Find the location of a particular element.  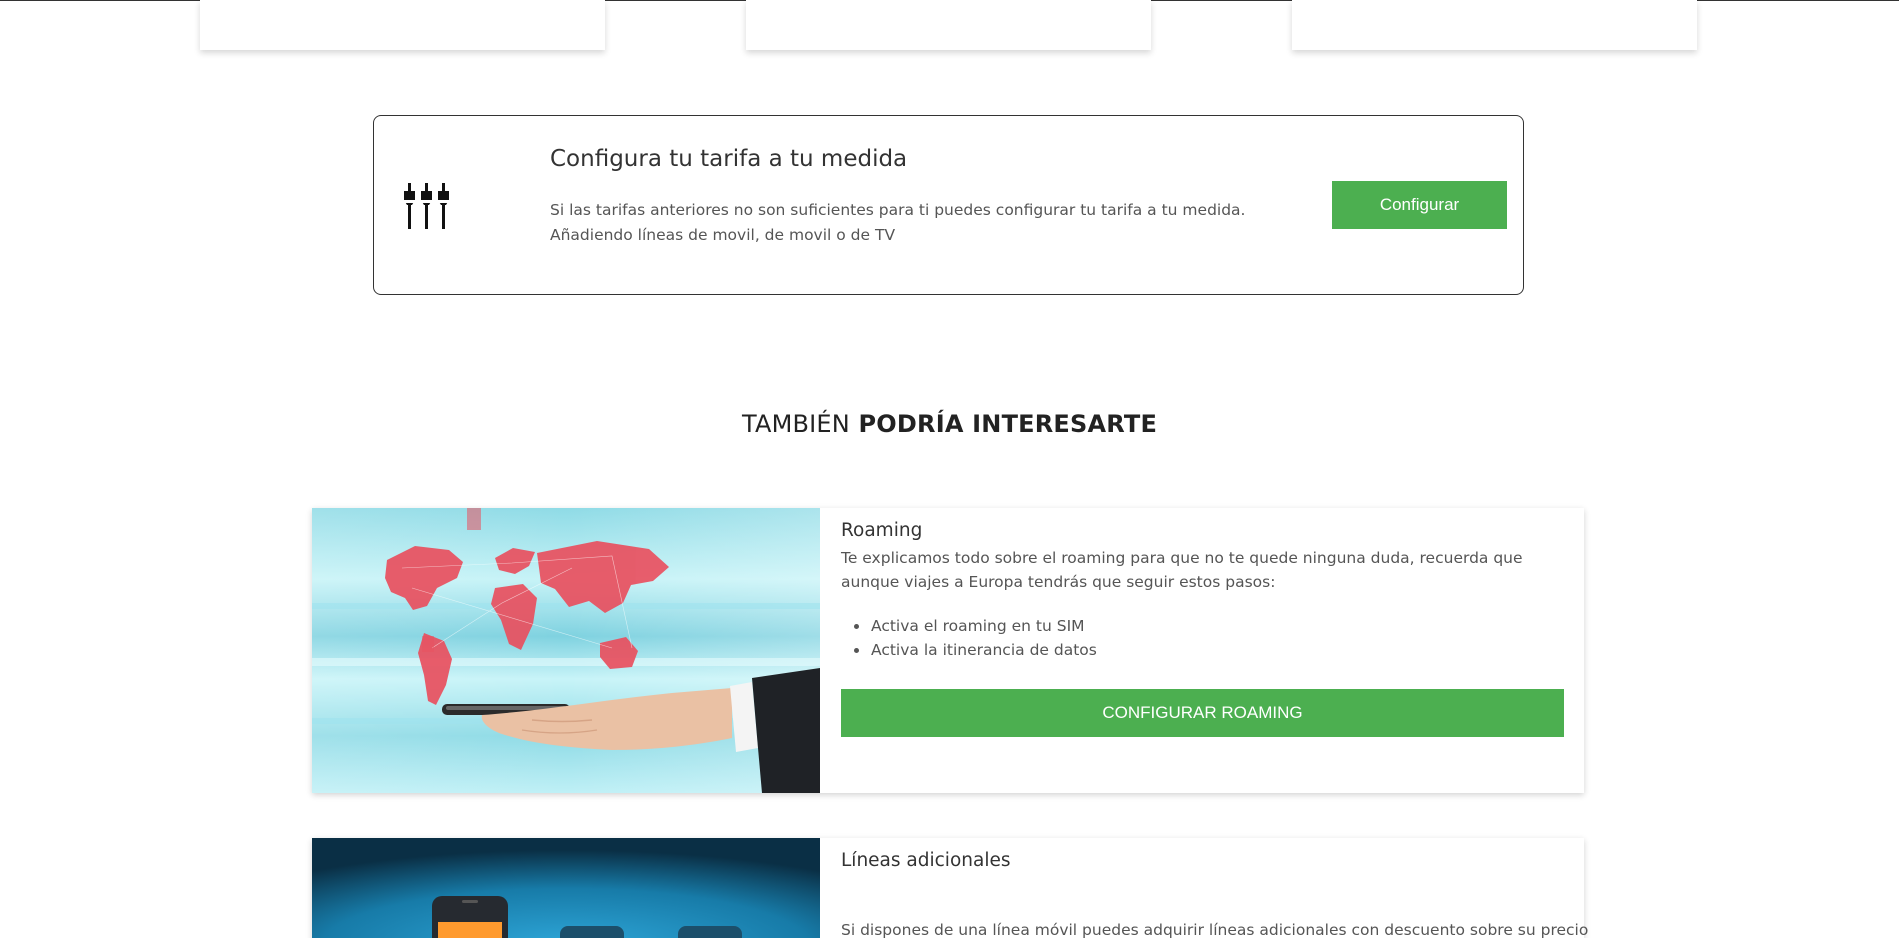

offer-title: Roaming is located at coordinates (882, 530).